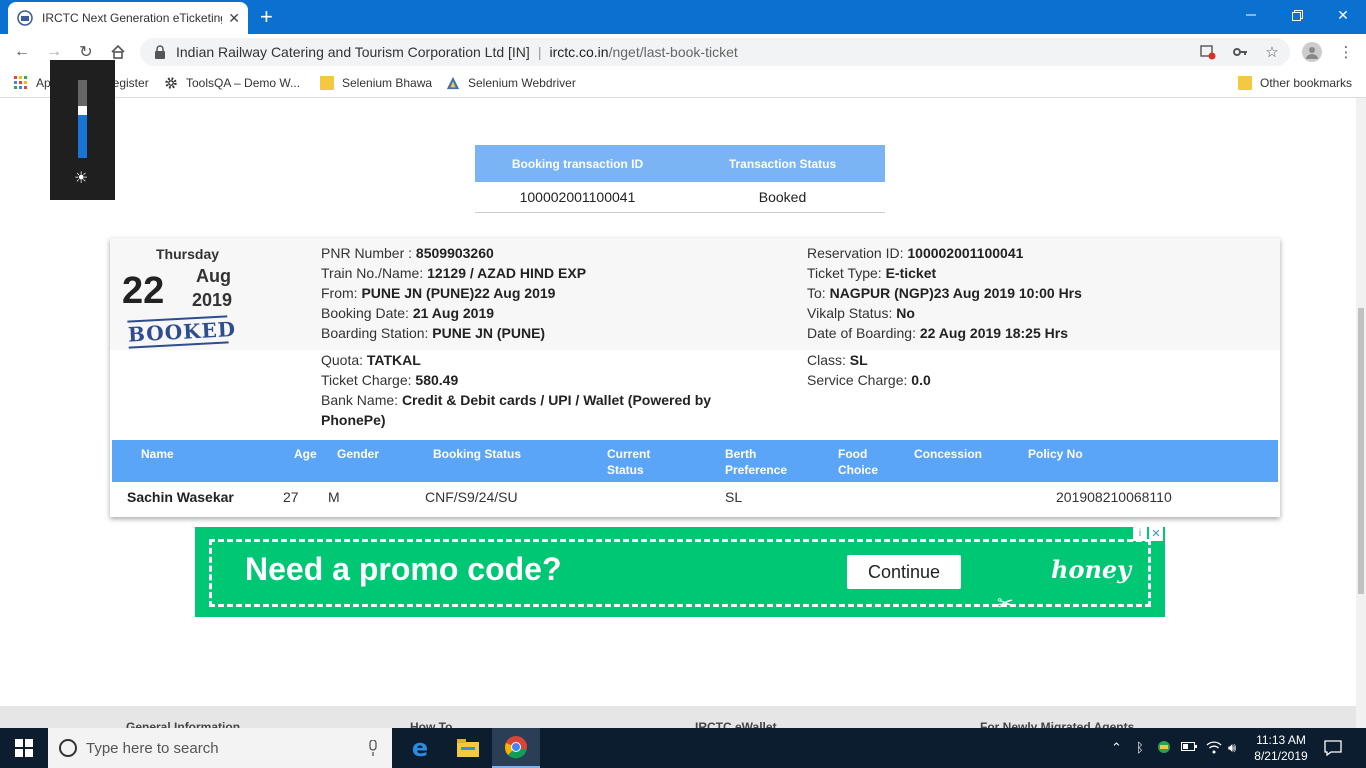 This screenshot has width=1366, height=768. What do you see at coordinates (403, 569) in the screenshot?
I see `ad-headline: Need a promo code?` at bounding box center [403, 569].